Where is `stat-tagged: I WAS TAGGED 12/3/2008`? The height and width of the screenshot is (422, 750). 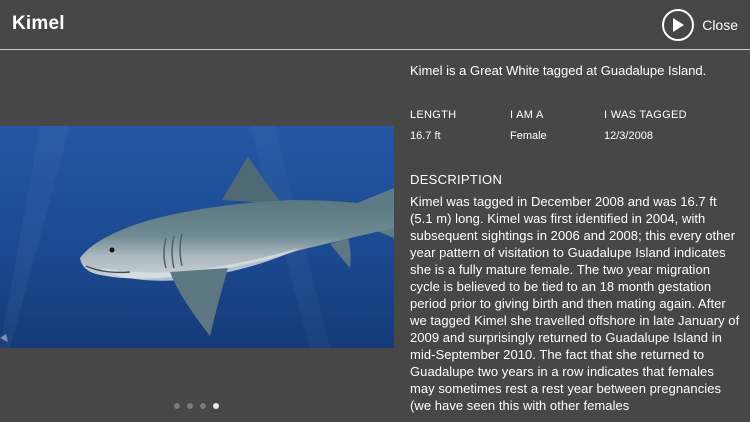
stat-tagged: I WAS TAGGED 12/3/2008 is located at coordinates (645, 125).